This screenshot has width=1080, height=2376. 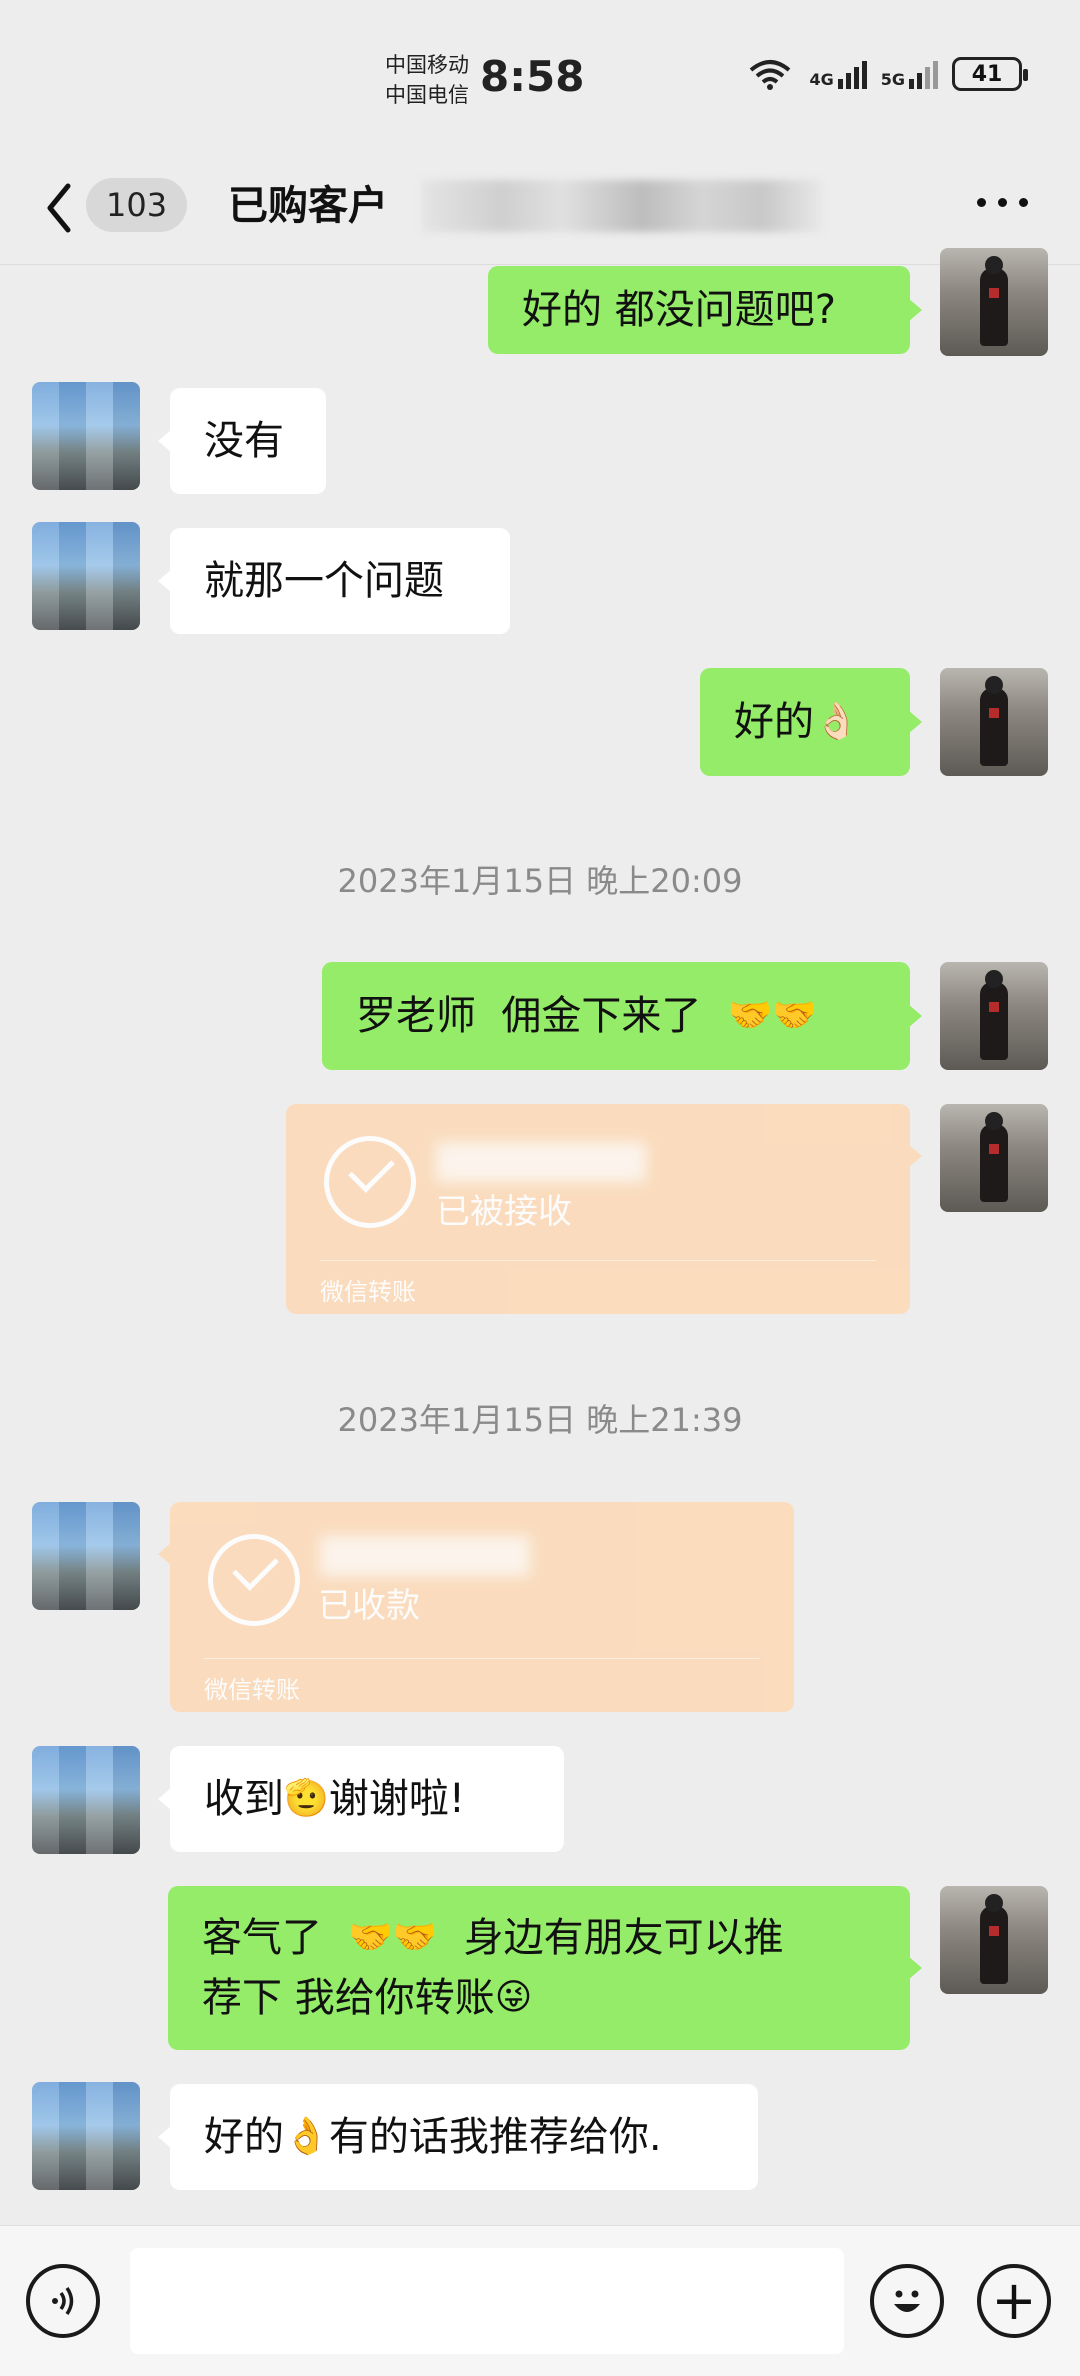 What do you see at coordinates (306, 2136) in the screenshot?
I see `ok-hand-emoji: 👌` at bounding box center [306, 2136].